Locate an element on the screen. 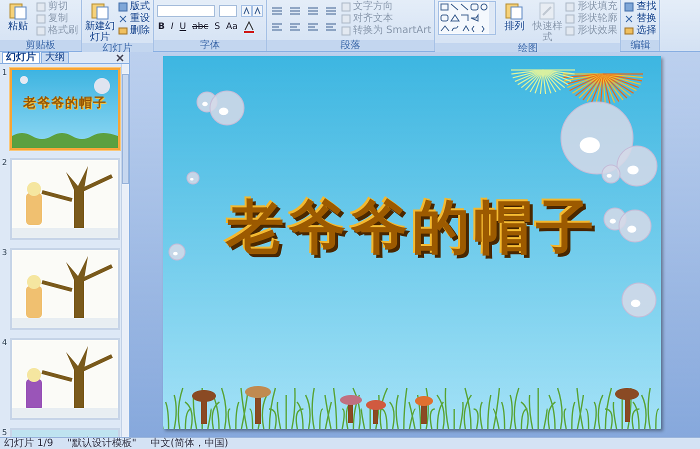 The width and height of the screenshot is (700, 449). font-size-icon is located at coordinates (252, 11).